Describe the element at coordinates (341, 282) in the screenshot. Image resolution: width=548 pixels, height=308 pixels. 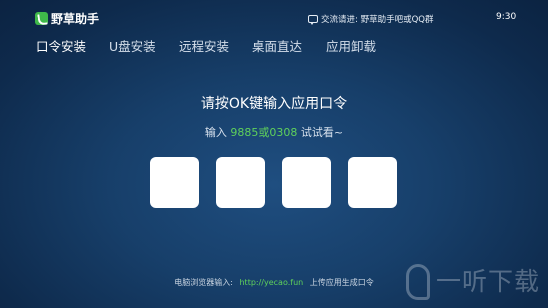
I see `footer-suffix: 上传应用生成口令` at that location.